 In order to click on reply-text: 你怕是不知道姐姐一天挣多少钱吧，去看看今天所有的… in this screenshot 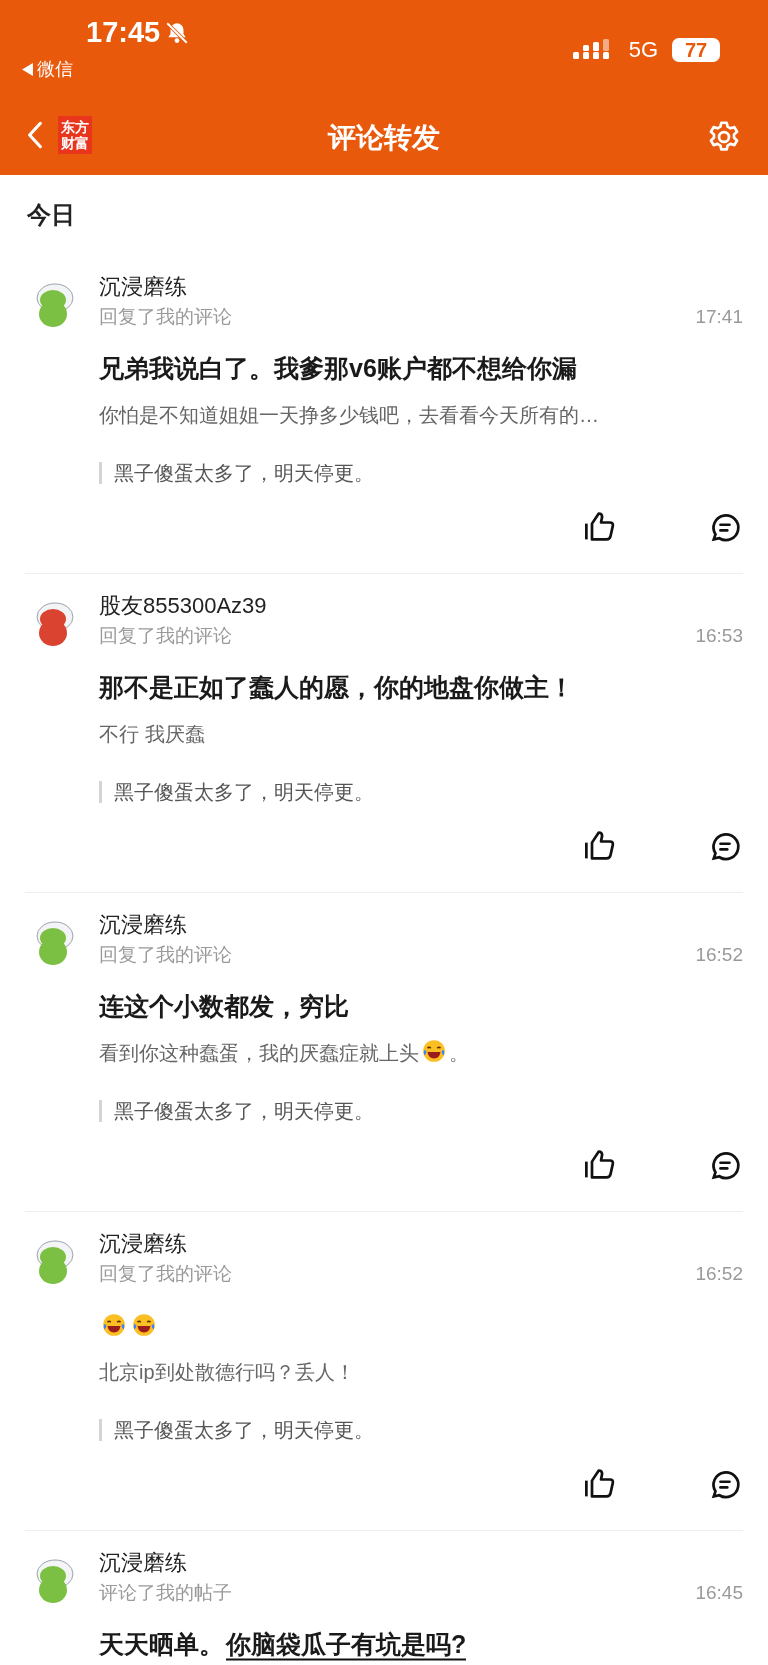, I will do `click(349, 415)`.